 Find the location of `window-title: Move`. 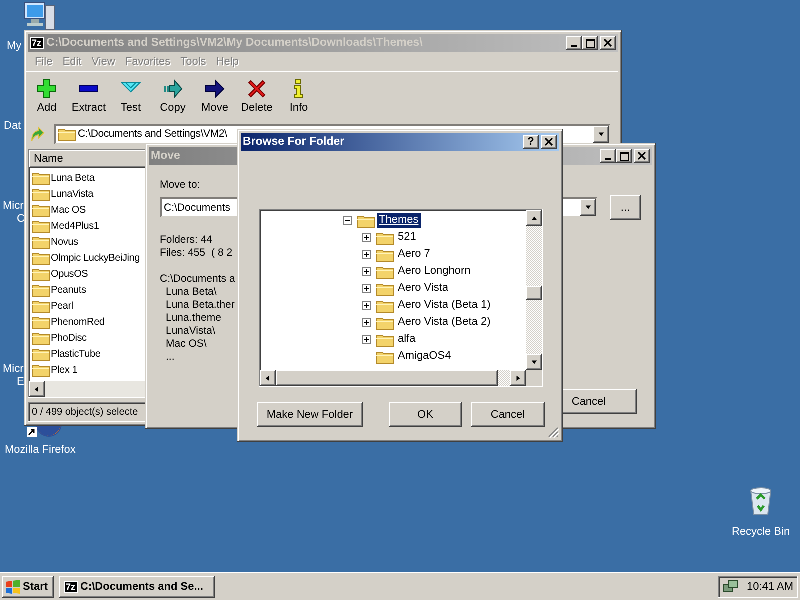

window-title: Move is located at coordinates (166, 156).